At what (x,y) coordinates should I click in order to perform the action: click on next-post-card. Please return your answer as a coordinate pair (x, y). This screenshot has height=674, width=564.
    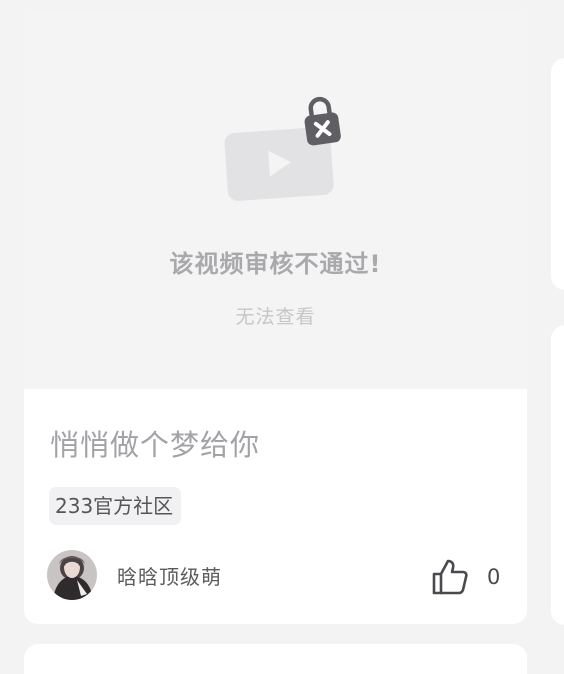
    Looking at the image, I should click on (275, 659).